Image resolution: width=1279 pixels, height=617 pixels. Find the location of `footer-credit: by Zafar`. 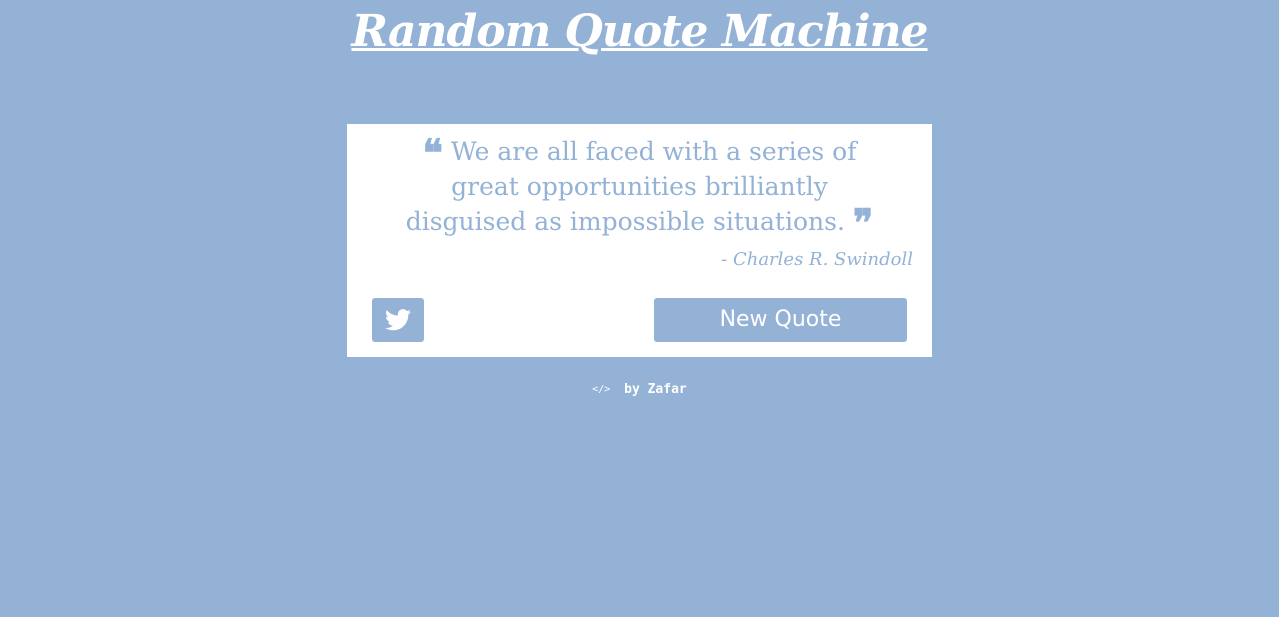

footer-credit: by Zafar is located at coordinates (655, 389).